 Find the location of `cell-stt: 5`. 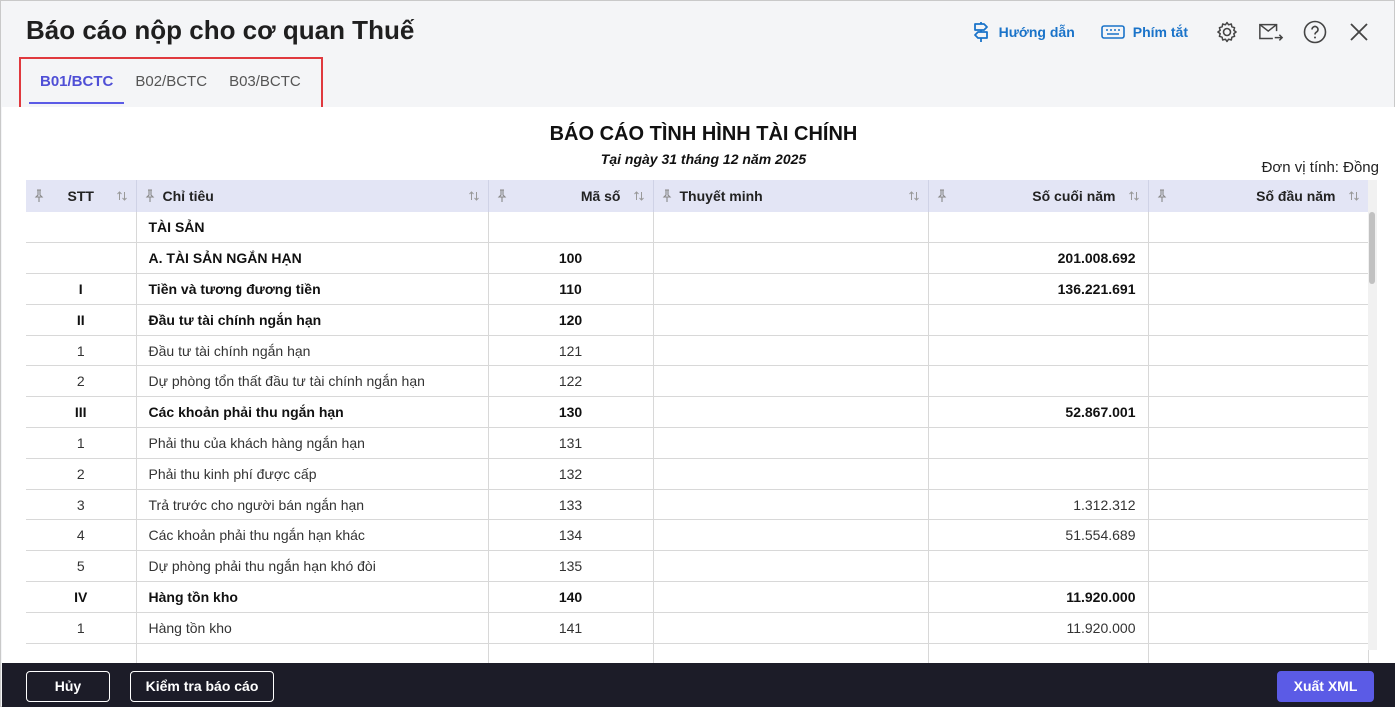

cell-stt: 5 is located at coordinates (81, 566).